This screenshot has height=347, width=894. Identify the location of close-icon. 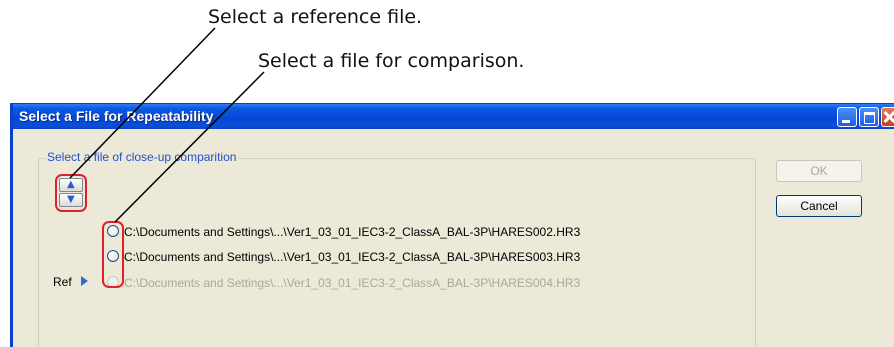
(887, 117).